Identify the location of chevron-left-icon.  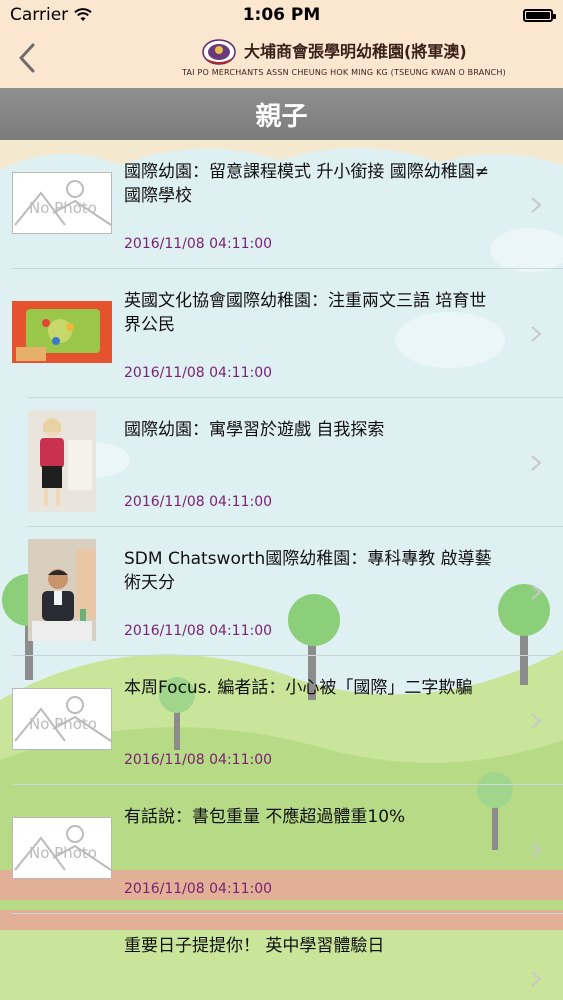
(27, 58).